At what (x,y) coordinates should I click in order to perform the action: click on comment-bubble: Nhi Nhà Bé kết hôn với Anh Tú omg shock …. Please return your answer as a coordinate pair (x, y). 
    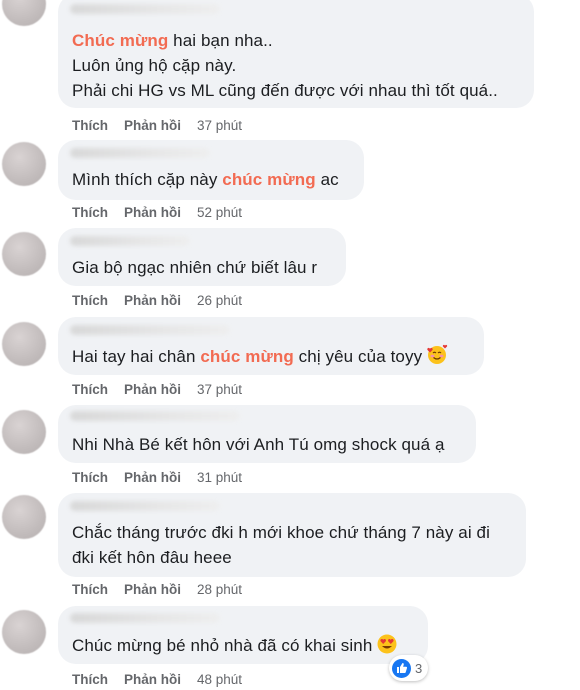
    Looking at the image, I should click on (267, 434).